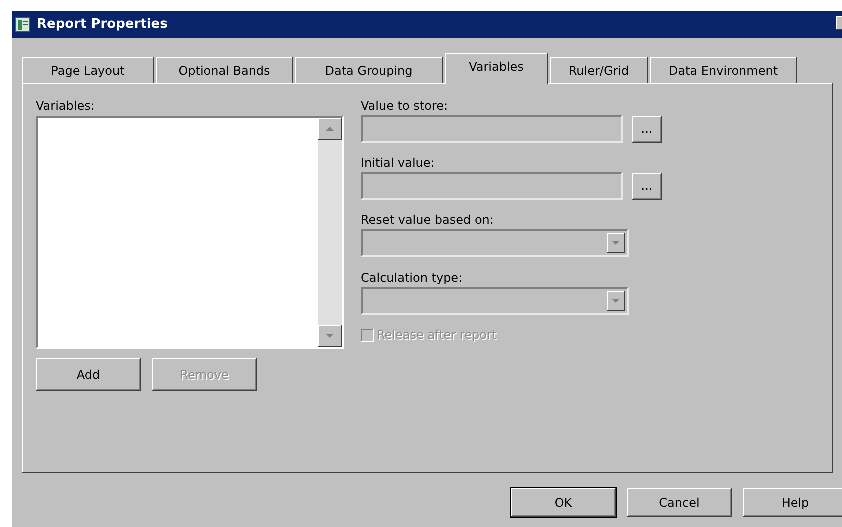 This screenshot has height=527, width=842. Describe the element at coordinates (599, 70) in the screenshot. I see `tab: Ruler/Grid` at that location.